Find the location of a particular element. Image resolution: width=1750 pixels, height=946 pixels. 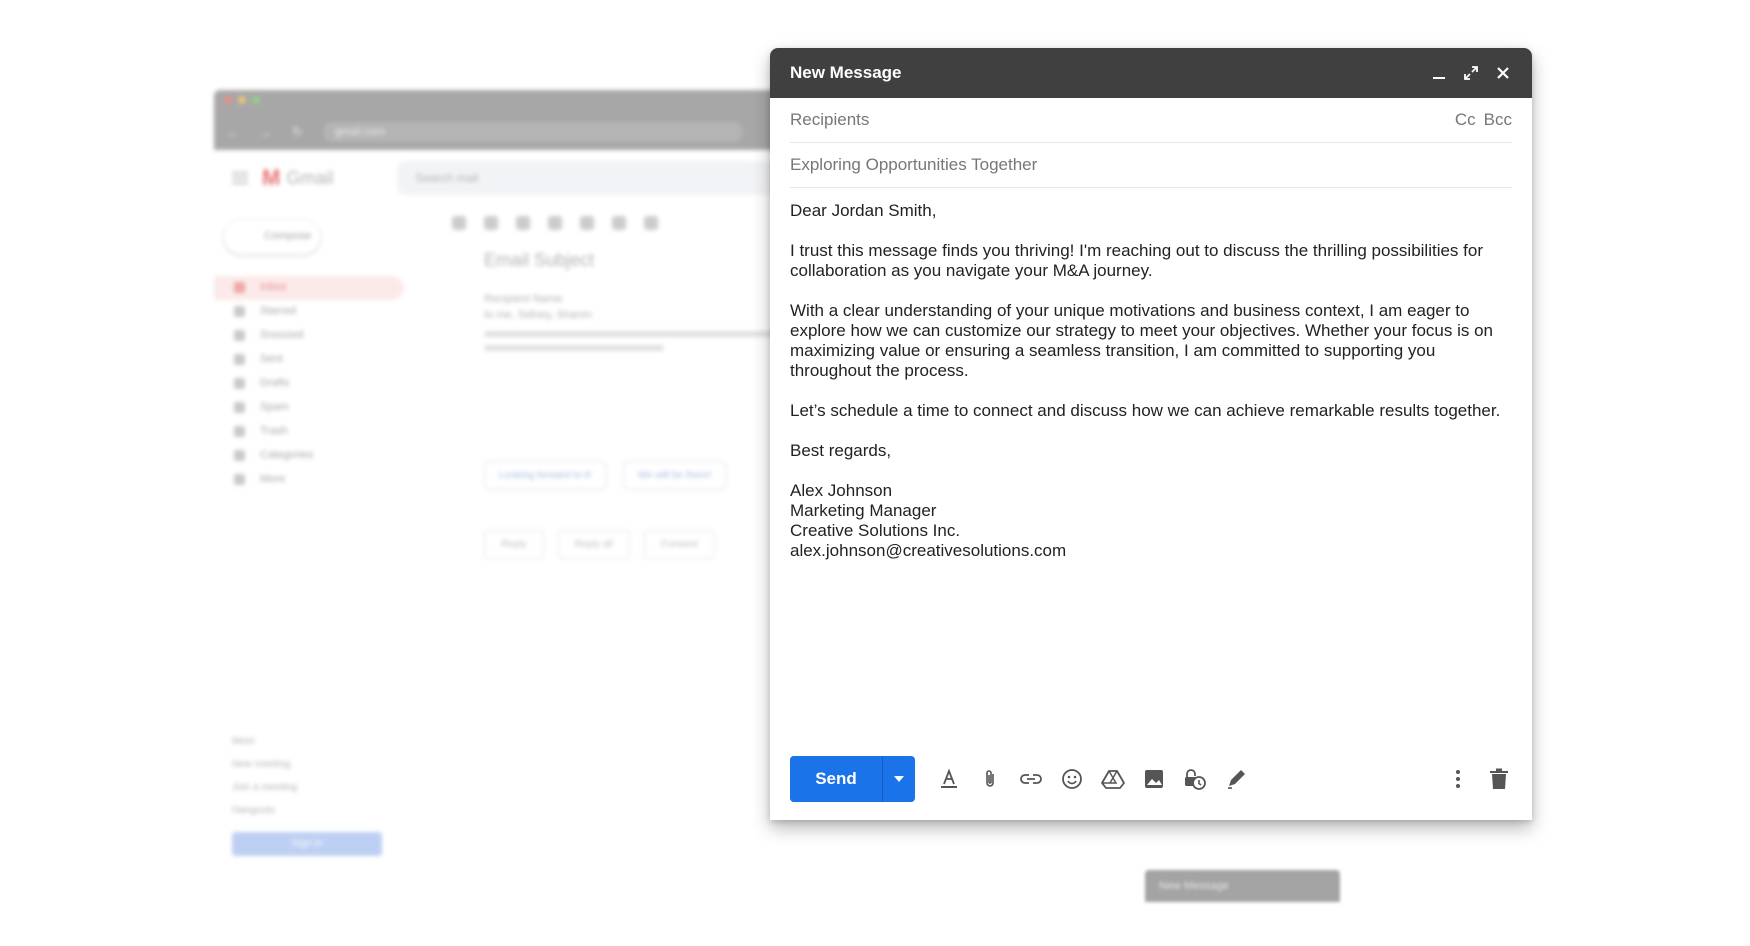

hangouts-heading: Hangouts is located at coordinates (253, 810).